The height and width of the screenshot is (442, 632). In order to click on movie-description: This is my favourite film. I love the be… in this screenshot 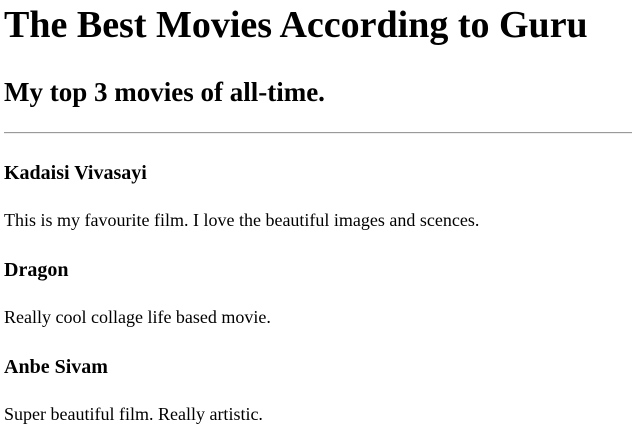, I will do `click(242, 220)`.